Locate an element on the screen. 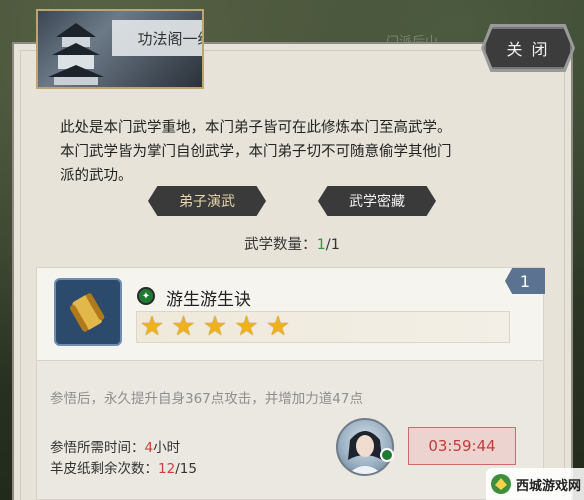 The width and height of the screenshot is (584, 500). skill-count-current: 1 is located at coordinates (321, 245).